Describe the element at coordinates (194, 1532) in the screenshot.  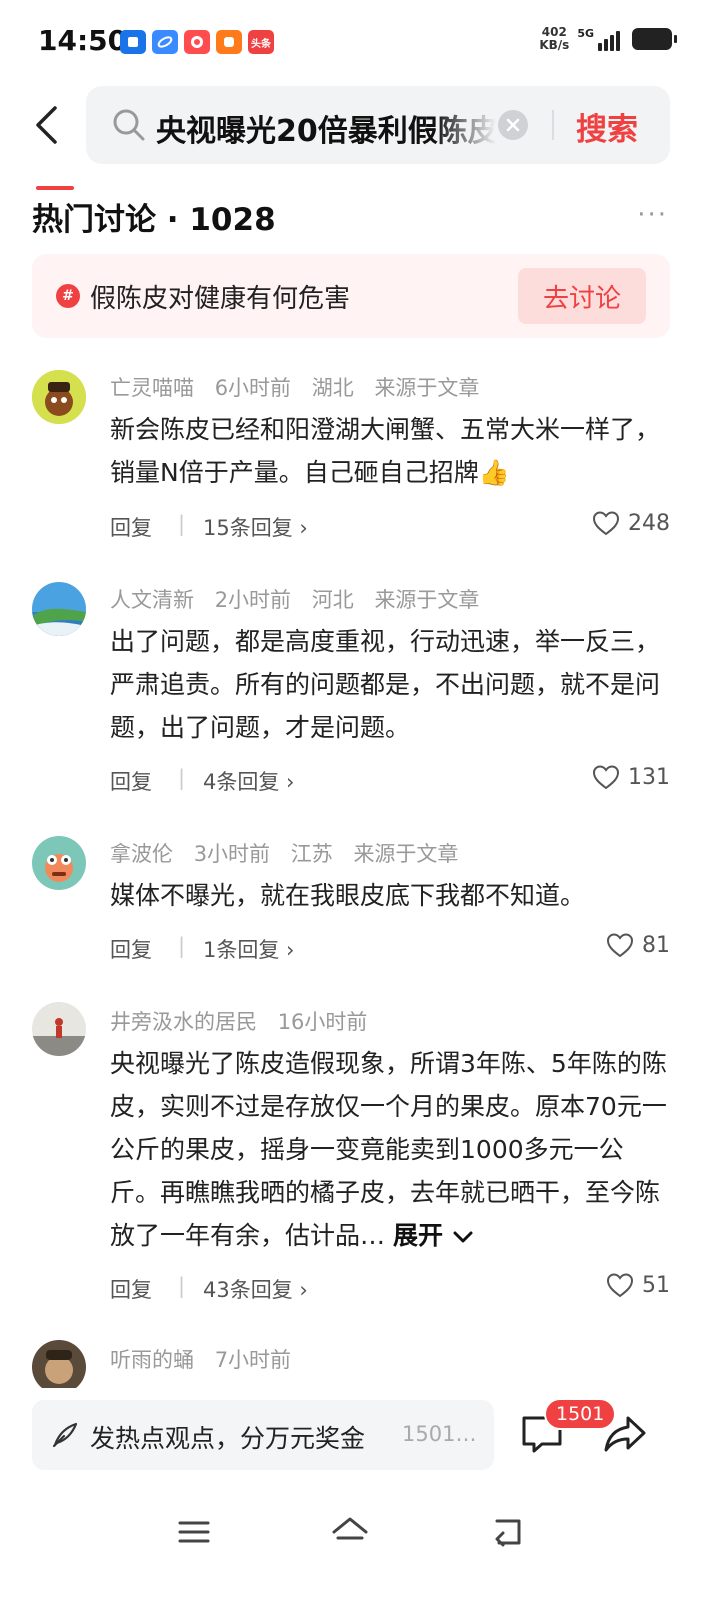
I see `nav-menu-button` at that location.